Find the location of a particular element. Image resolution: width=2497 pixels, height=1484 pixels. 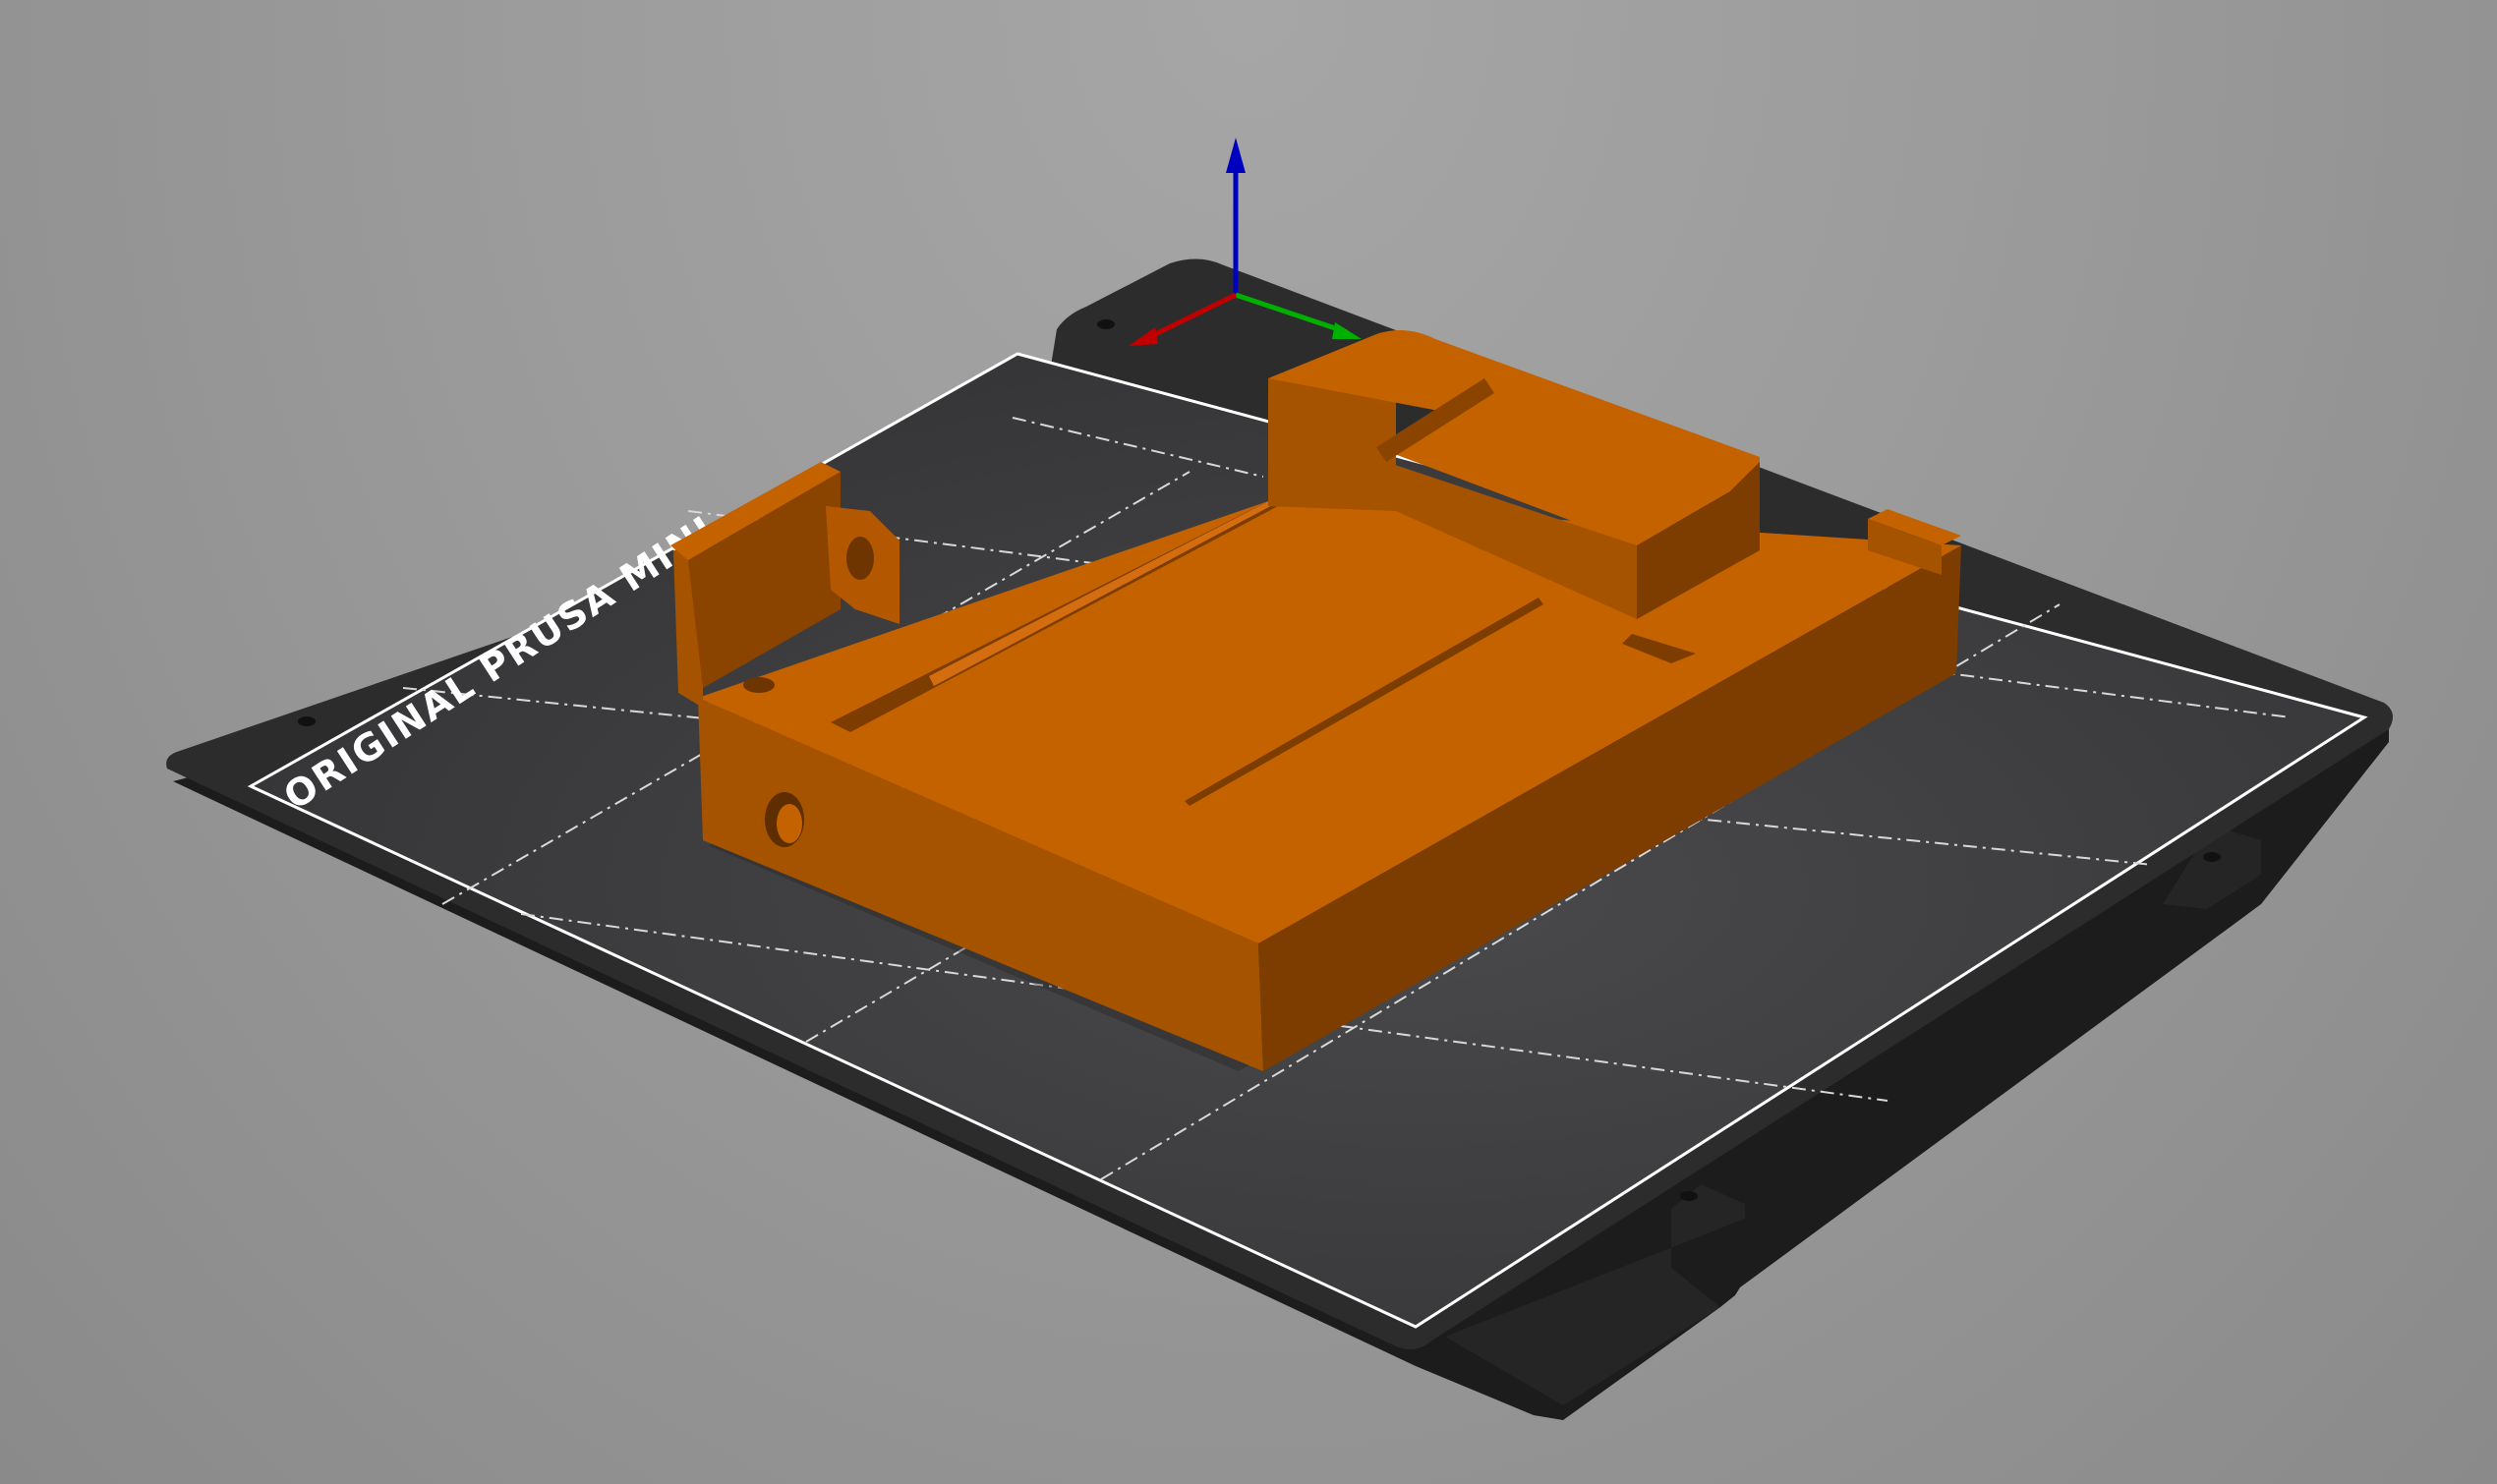

model-bracket-hole is located at coordinates (860, 558).